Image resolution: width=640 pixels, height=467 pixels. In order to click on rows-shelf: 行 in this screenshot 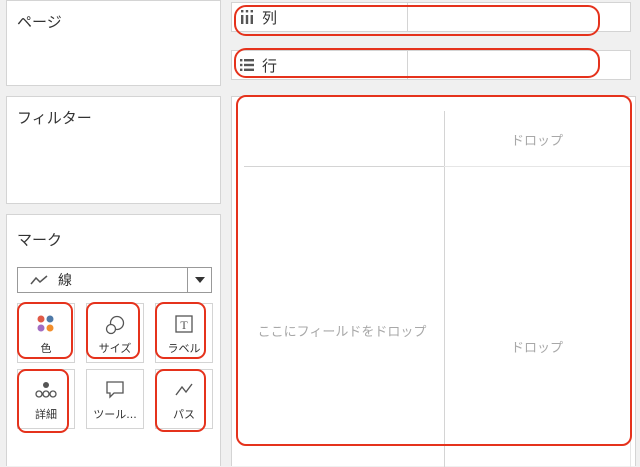, I will do `click(431, 65)`.